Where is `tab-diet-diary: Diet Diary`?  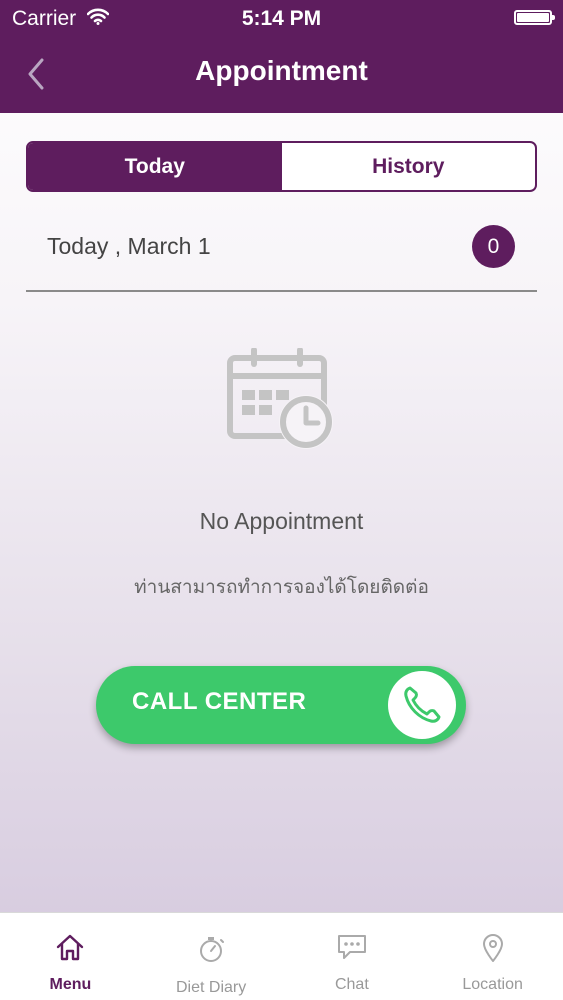
tab-diet-diary: Diet Diary is located at coordinates (211, 956).